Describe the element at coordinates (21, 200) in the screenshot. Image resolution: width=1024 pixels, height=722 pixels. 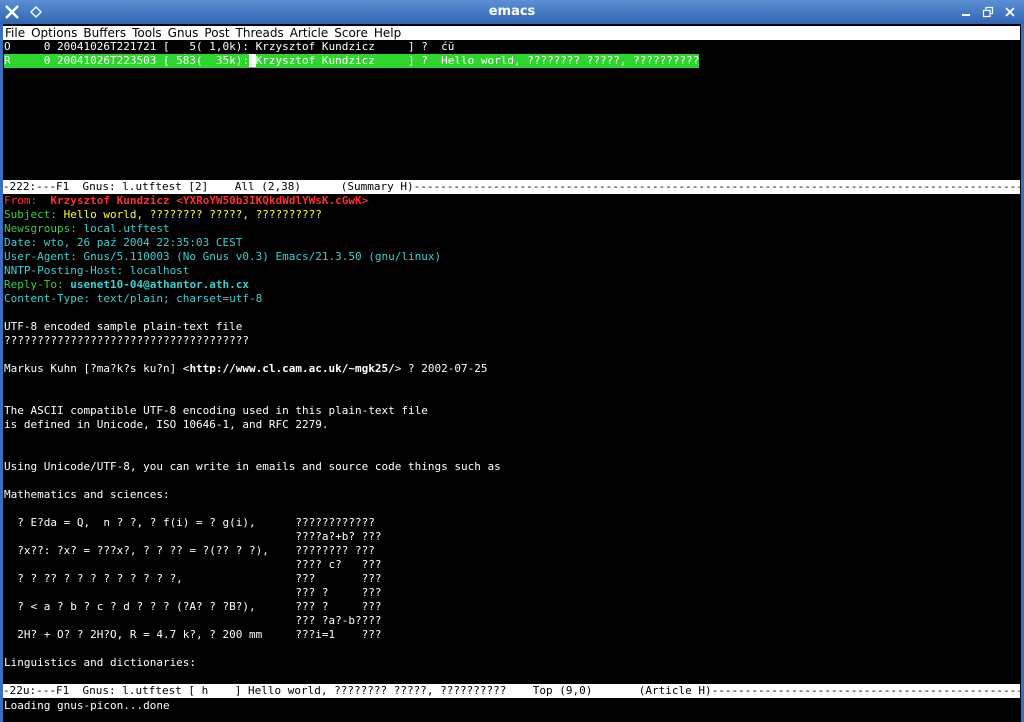
I see `header-from-label: From:` at that location.